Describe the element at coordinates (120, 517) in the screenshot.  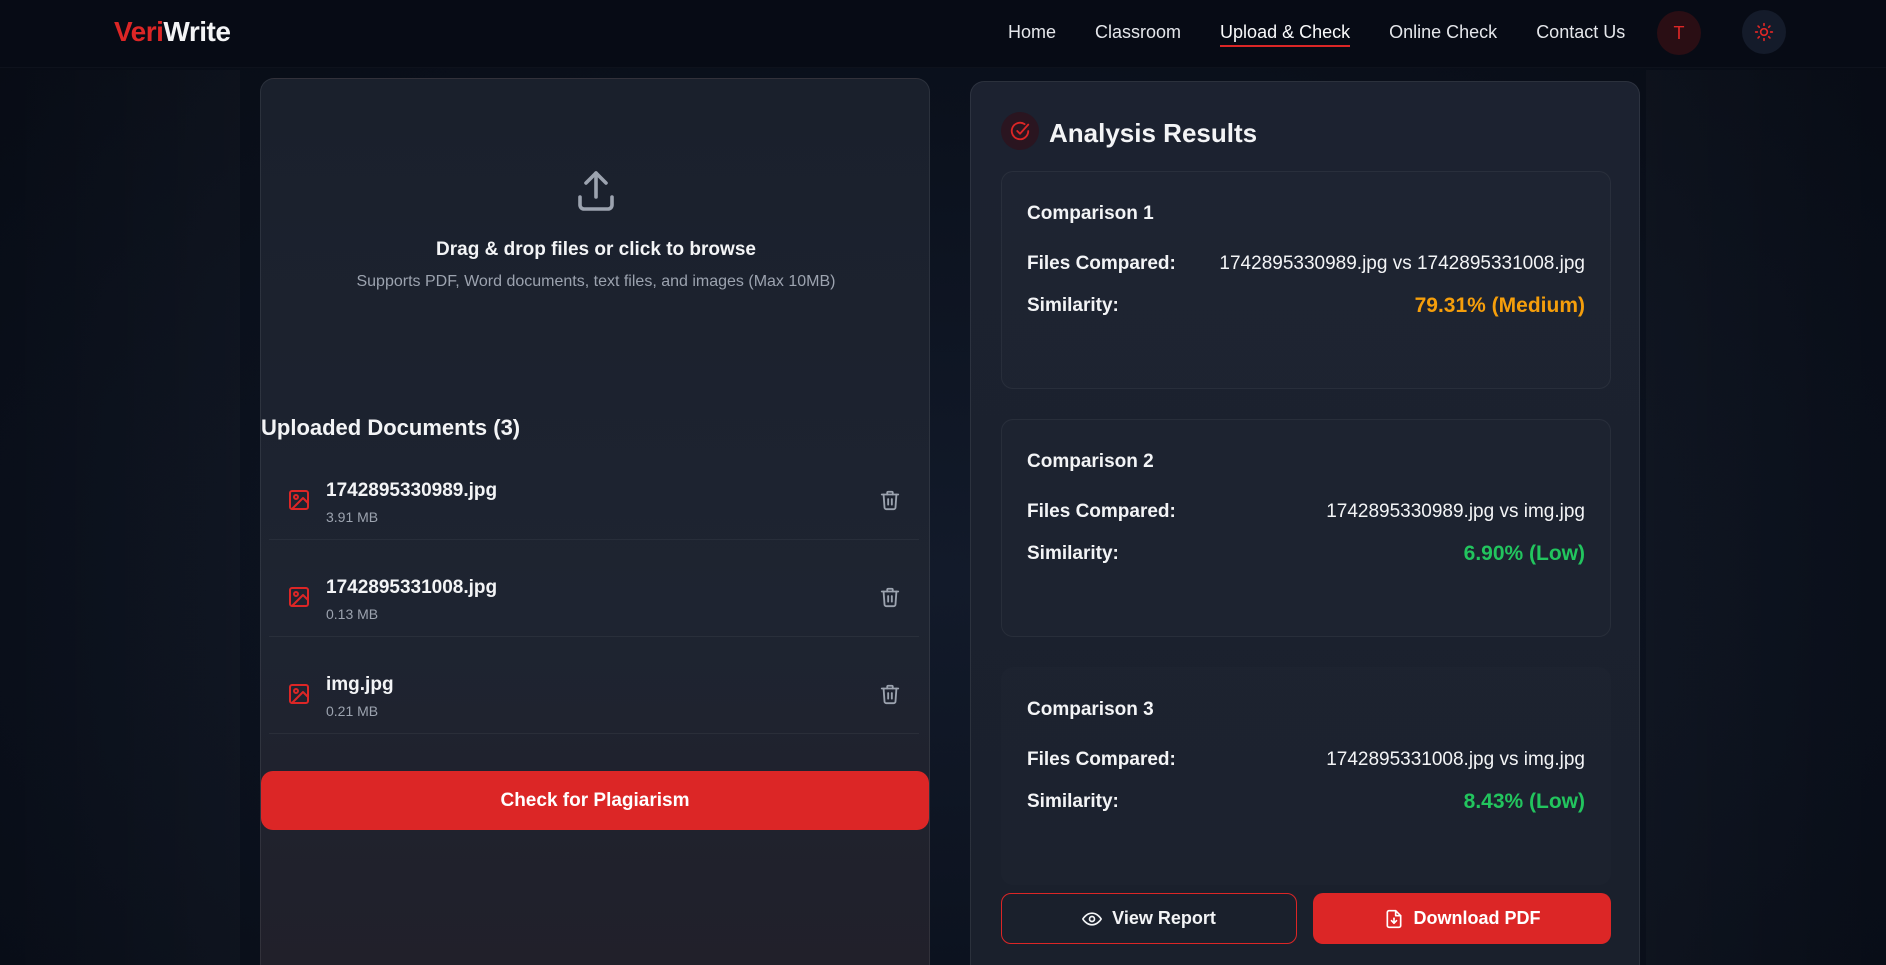
I see `background-shade-left` at that location.